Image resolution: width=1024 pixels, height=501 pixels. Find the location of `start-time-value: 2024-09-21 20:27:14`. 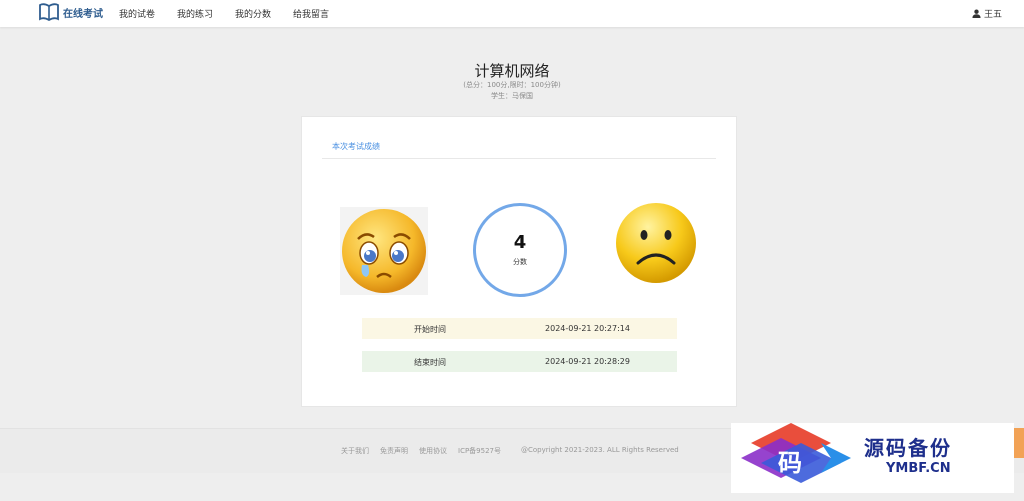

start-time-value: 2024-09-21 20:27:14 is located at coordinates (587, 328).